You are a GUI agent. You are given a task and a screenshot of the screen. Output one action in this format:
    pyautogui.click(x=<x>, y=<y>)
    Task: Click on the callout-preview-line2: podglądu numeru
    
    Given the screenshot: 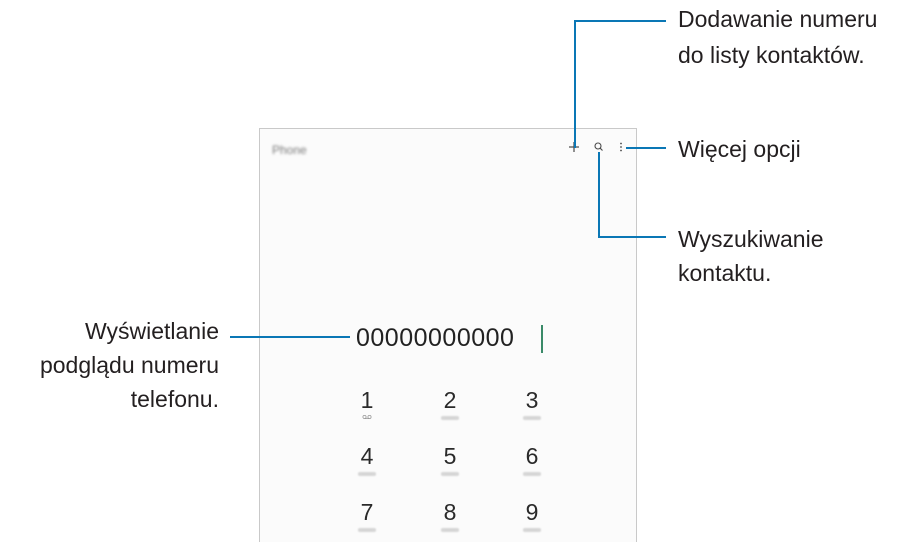 What is the action you would take?
    pyautogui.click(x=129, y=365)
    